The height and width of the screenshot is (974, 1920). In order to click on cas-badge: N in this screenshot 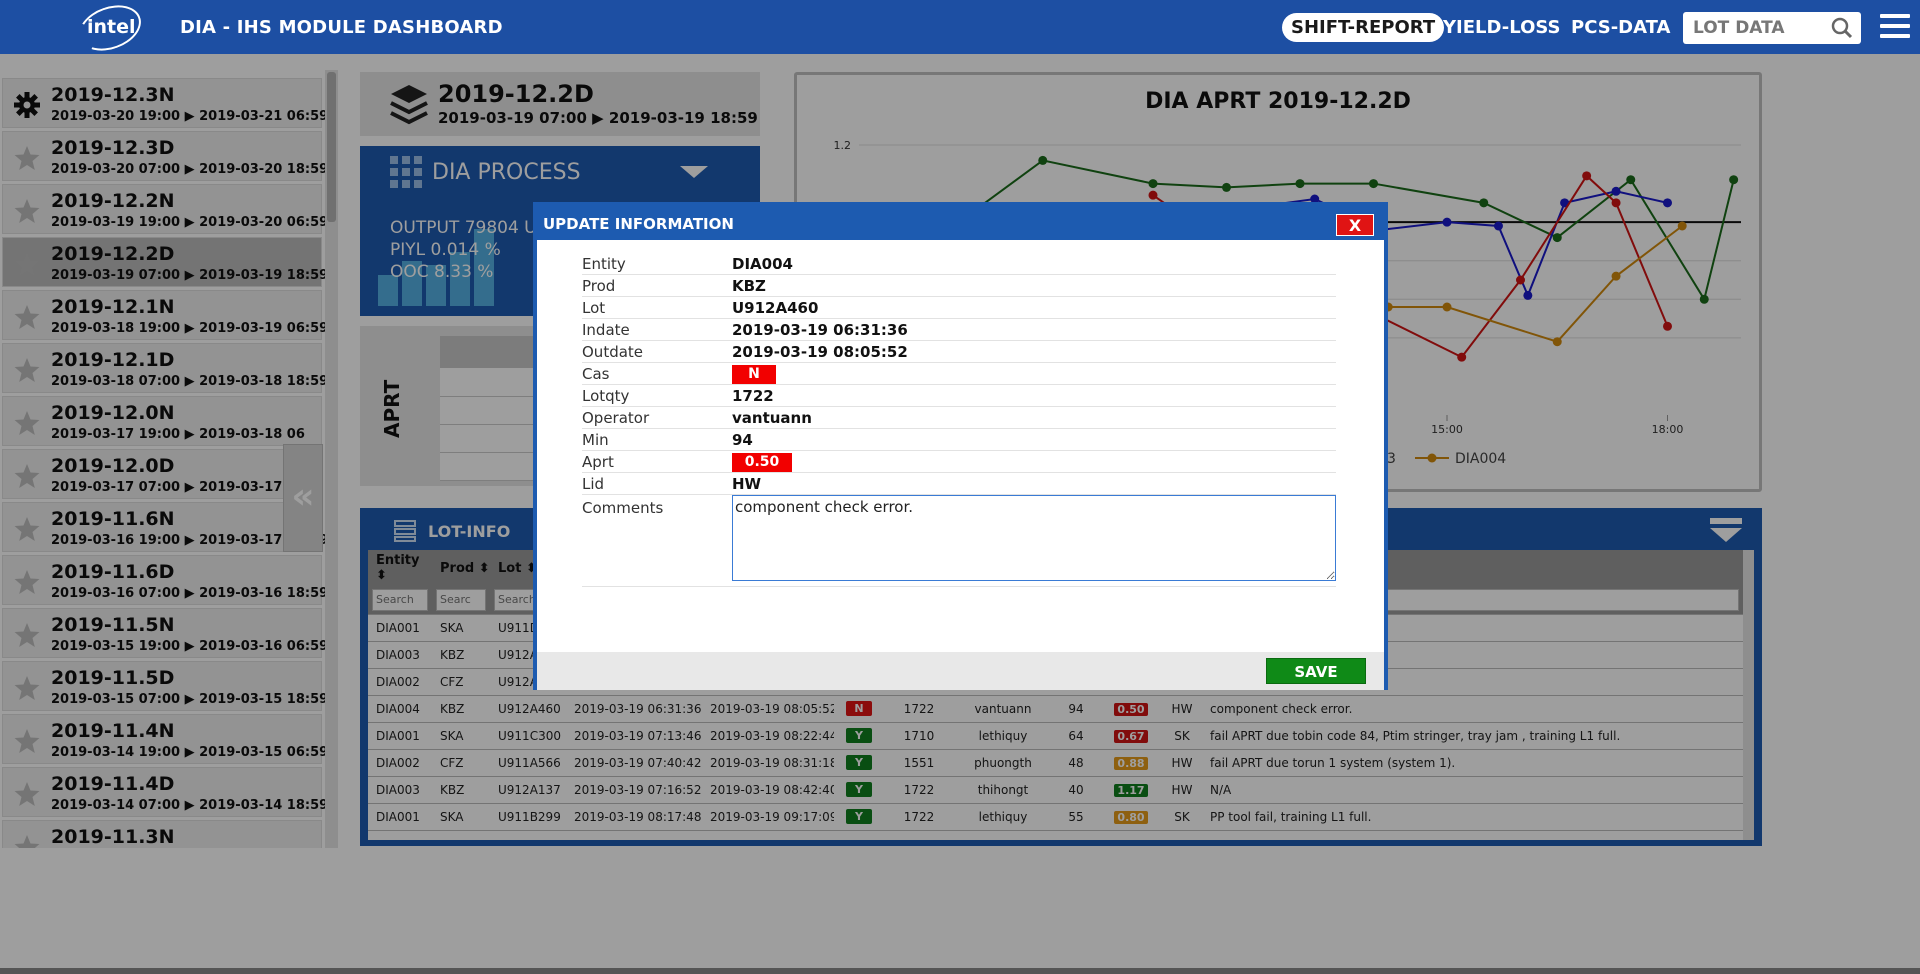, I will do `click(754, 374)`.